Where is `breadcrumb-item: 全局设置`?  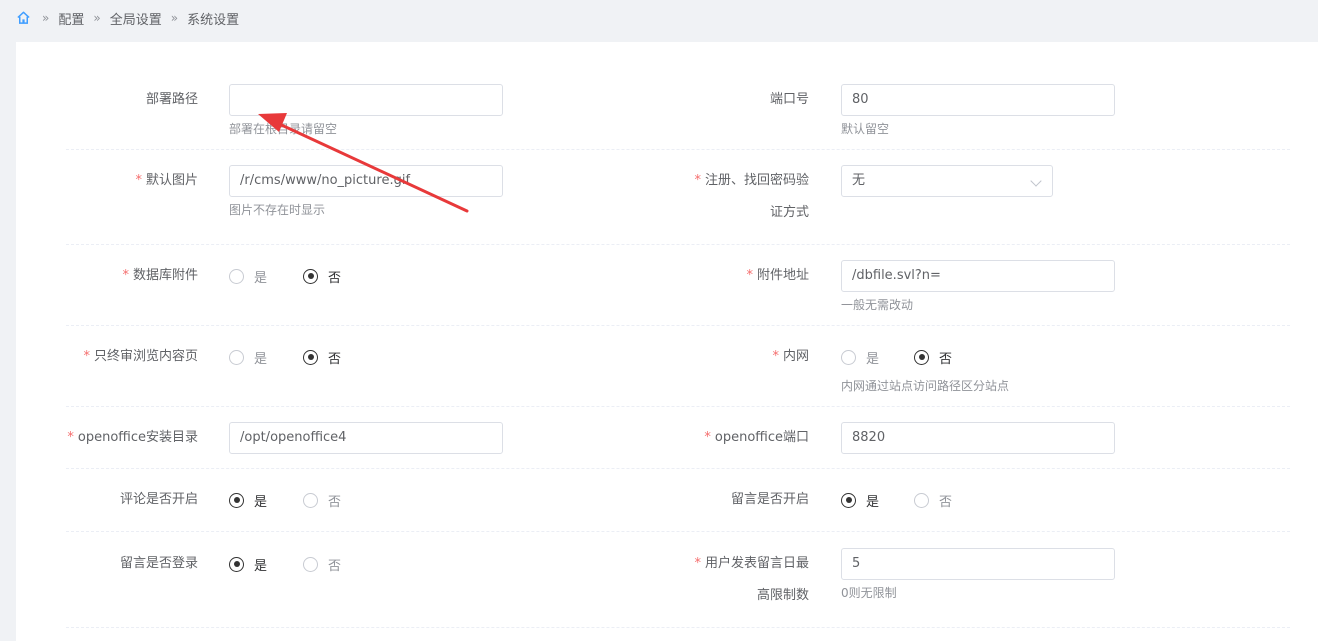 breadcrumb-item: 全局设置 is located at coordinates (136, 18).